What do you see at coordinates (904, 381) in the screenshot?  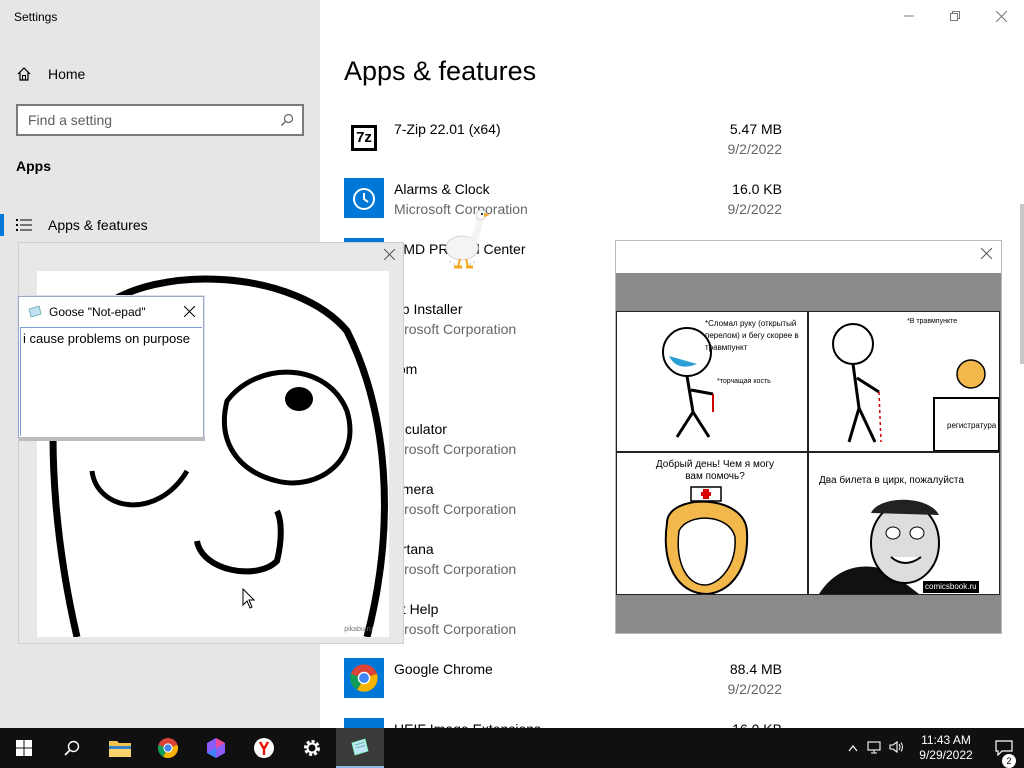 I see `comic-panel-2: *В травмпункте регистратура` at bounding box center [904, 381].